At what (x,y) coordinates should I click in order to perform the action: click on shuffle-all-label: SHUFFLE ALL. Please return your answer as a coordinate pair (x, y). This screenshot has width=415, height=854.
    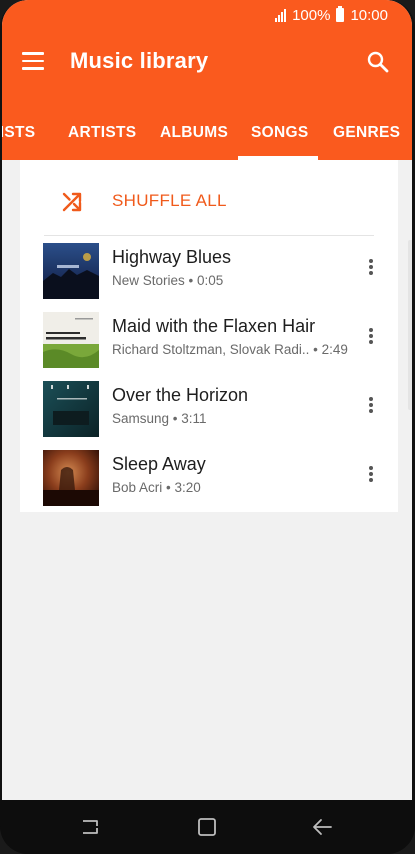
    Looking at the image, I should click on (169, 200).